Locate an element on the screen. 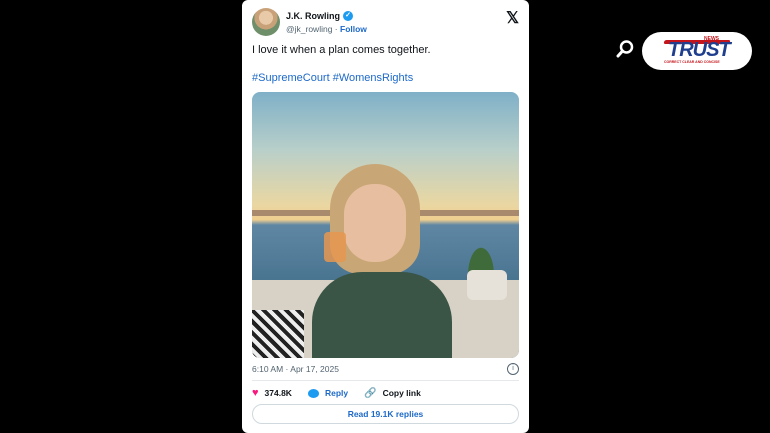  tweet-text: I love it when a plan comes together. is located at coordinates (341, 50).